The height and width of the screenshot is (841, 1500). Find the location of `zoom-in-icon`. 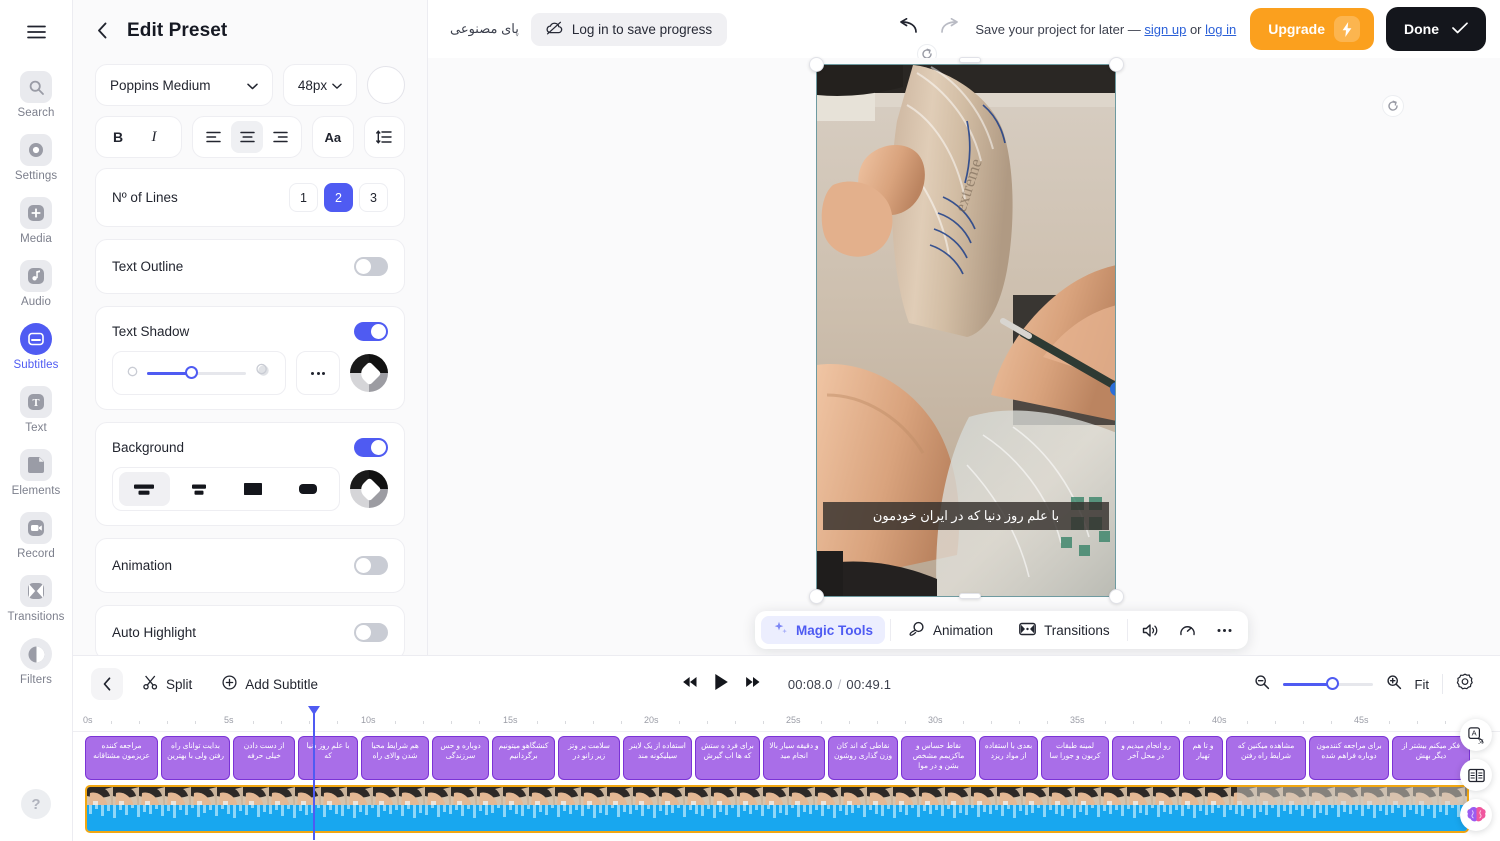

zoom-in-icon is located at coordinates (1394, 684).